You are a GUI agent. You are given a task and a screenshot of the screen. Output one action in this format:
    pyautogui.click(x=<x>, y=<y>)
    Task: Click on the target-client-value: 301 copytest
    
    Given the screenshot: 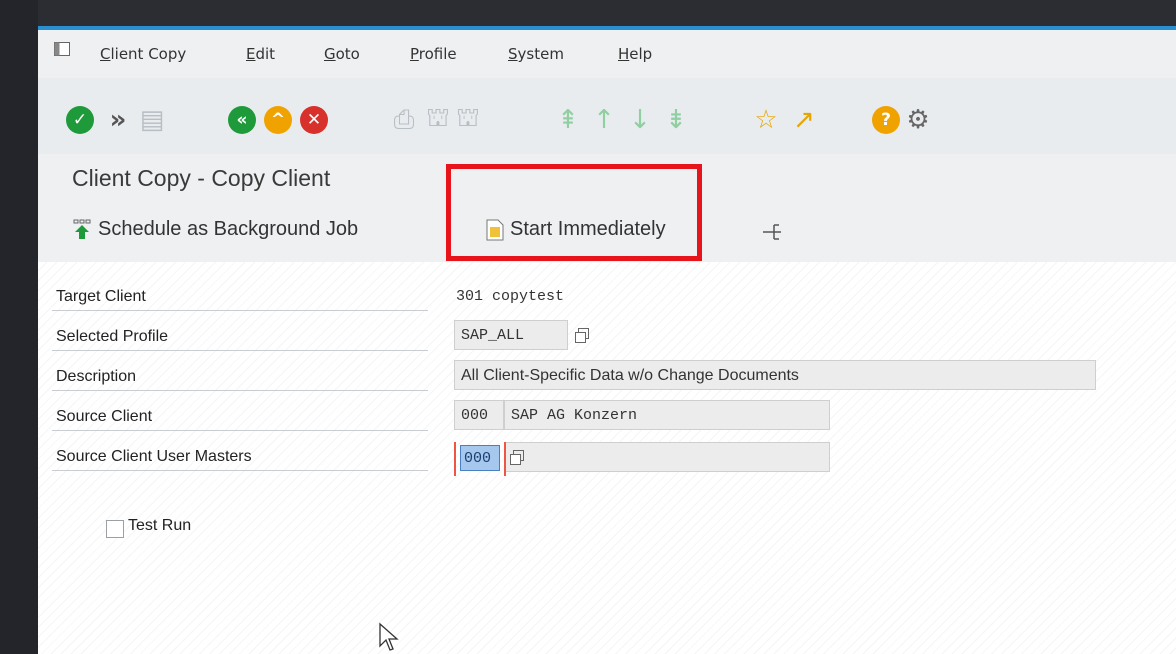 What is the action you would take?
    pyautogui.click(x=510, y=296)
    